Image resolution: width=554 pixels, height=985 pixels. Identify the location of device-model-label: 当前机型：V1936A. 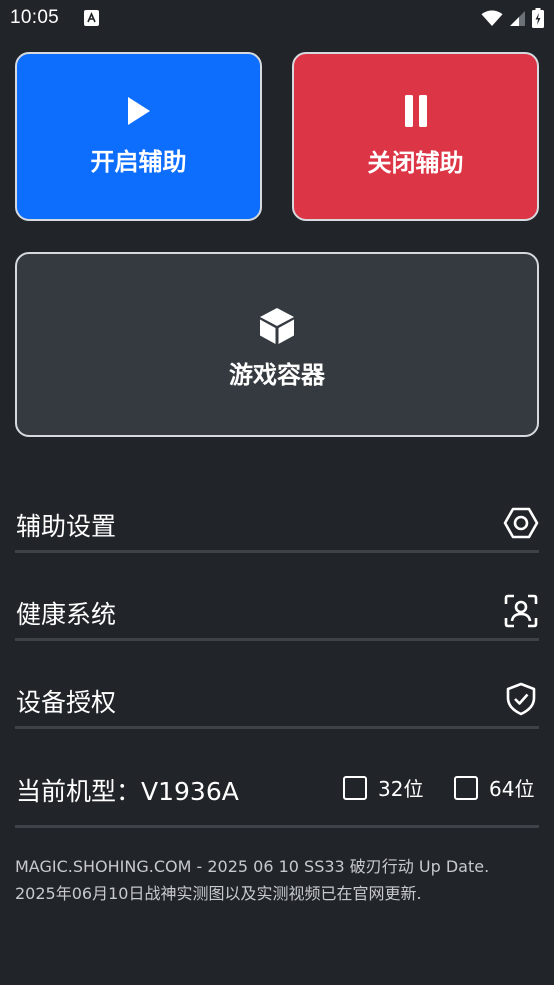
(127, 791).